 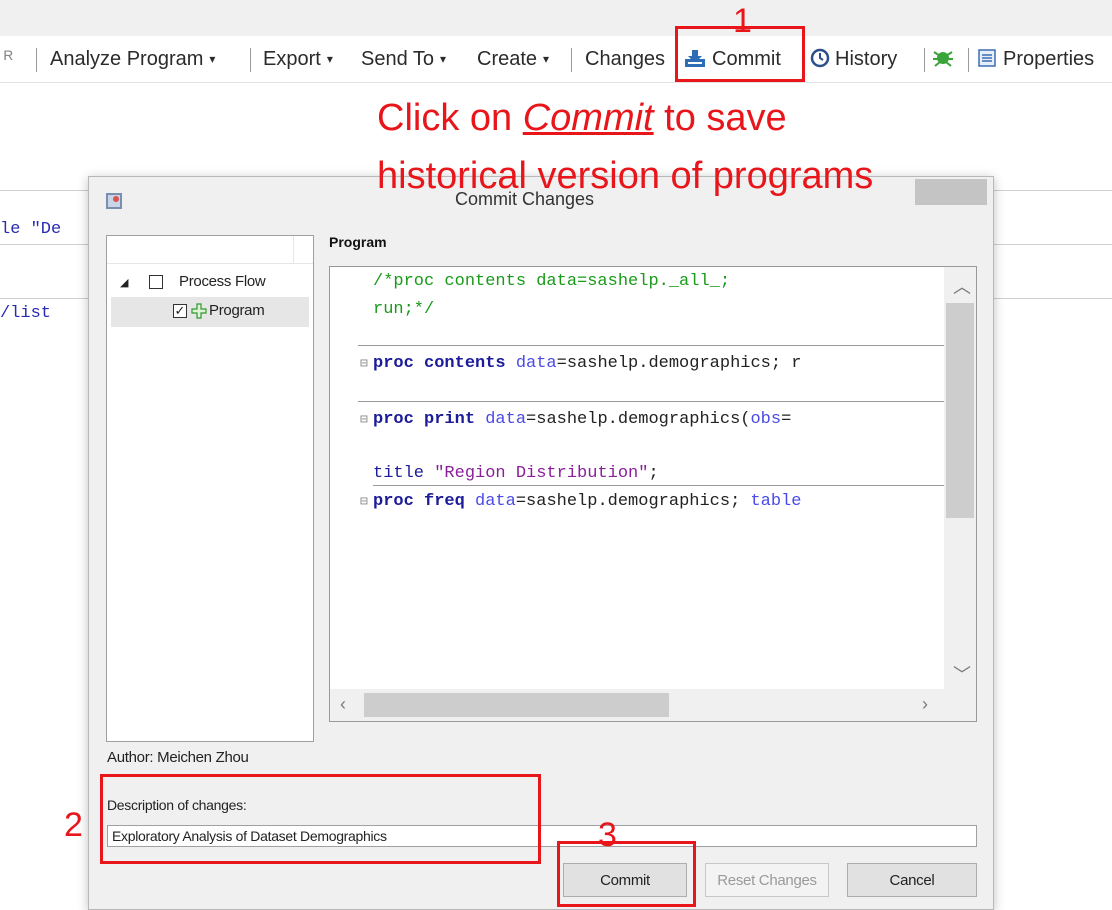 I want to click on send-to-menu: Send To ▾, so click(x=403, y=59).